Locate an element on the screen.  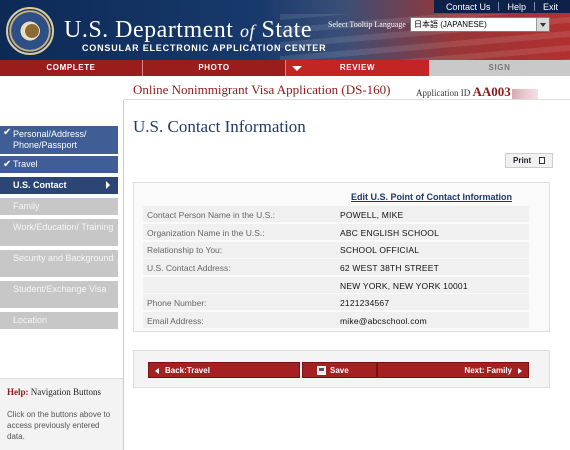
relationship-label: Relationship to You: is located at coordinates (185, 250).